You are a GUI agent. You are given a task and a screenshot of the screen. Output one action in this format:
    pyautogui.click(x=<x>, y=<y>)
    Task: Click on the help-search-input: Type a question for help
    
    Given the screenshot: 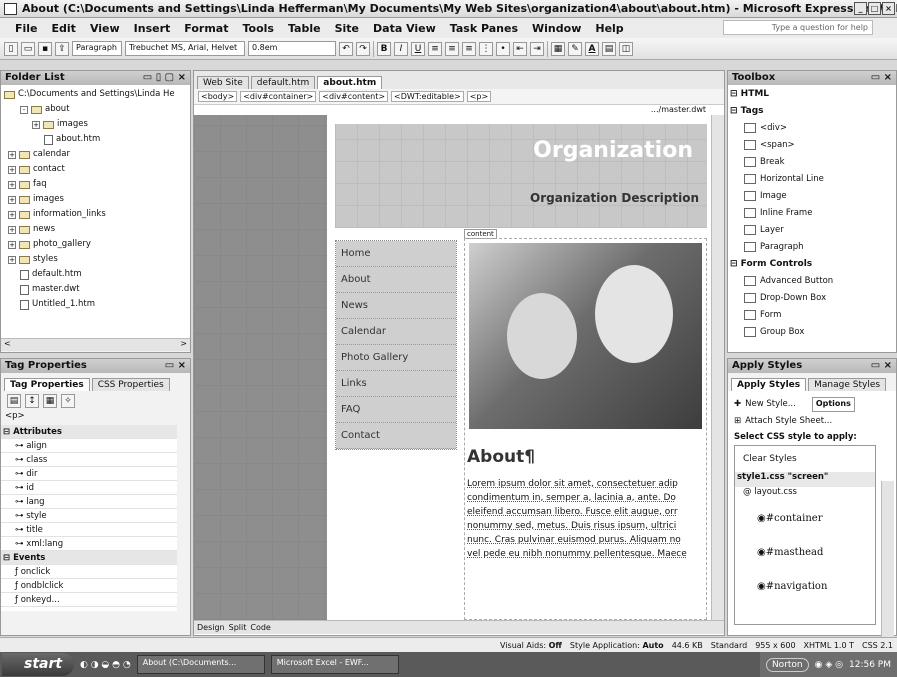 What is the action you would take?
    pyautogui.click(x=798, y=27)
    